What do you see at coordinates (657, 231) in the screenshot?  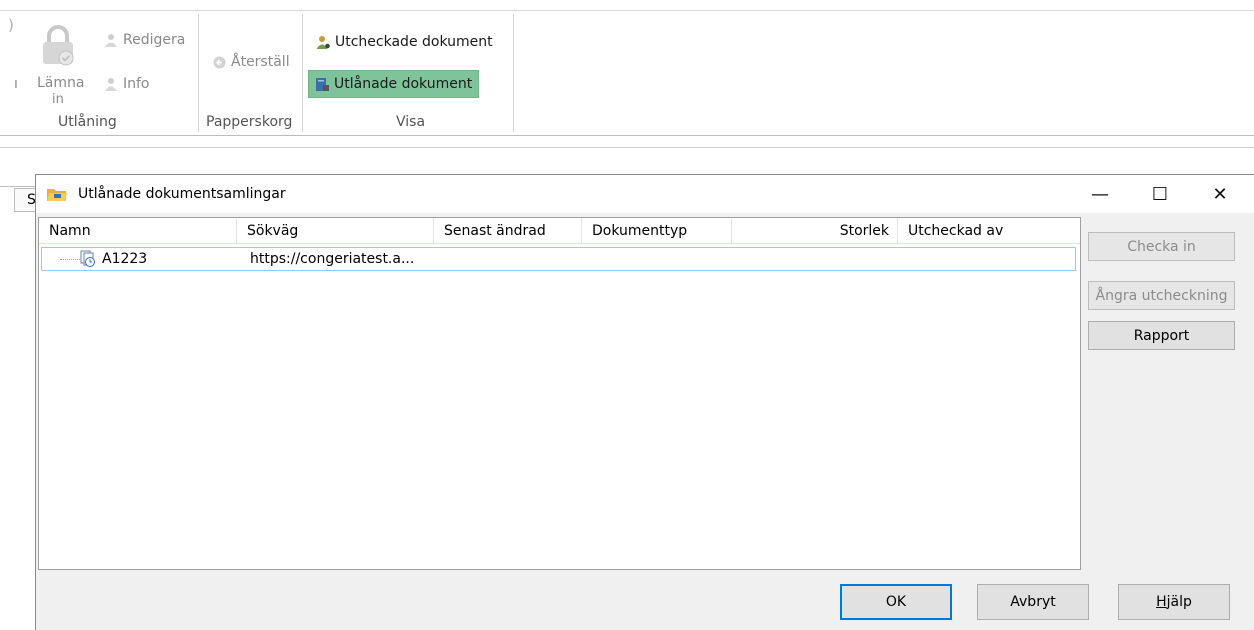 I see `column-header-dokumenttyp: Dokumenttyp` at bounding box center [657, 231].